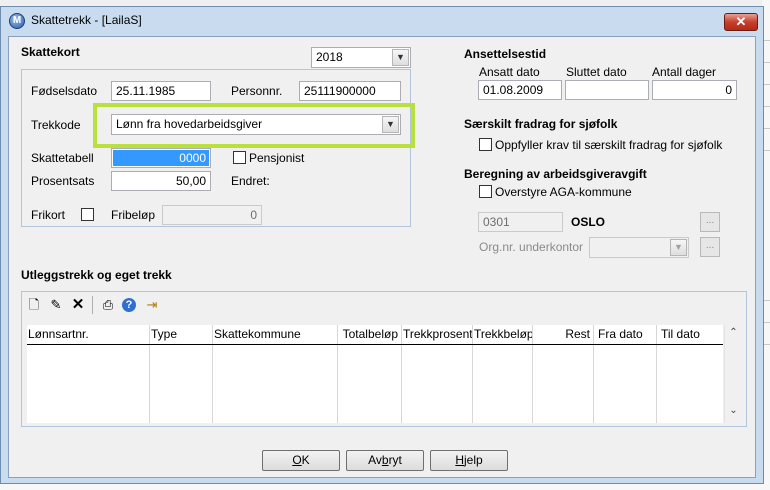 The image size is (770, 490). What do you see at coordinates (78, 305) in the screenshot?
I see `delete-icon: ✕` at bounding box center [78, 305].